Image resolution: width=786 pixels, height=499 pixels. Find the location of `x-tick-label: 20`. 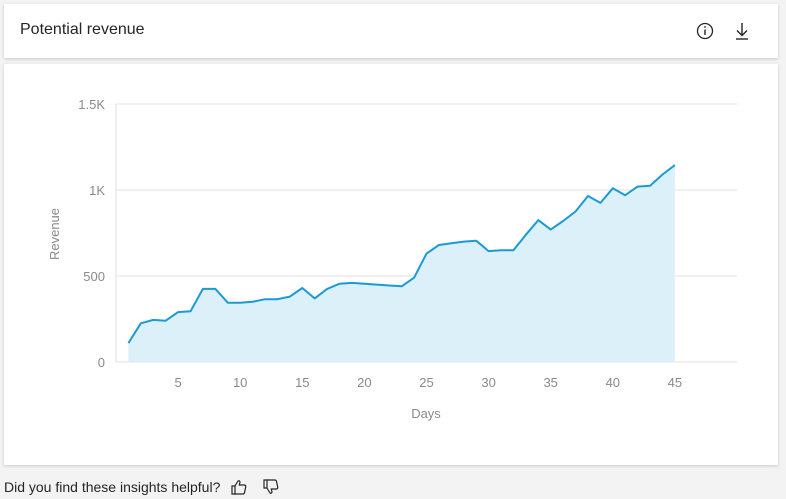

x-tick-label: 20 is located at coordinates (364, 382).